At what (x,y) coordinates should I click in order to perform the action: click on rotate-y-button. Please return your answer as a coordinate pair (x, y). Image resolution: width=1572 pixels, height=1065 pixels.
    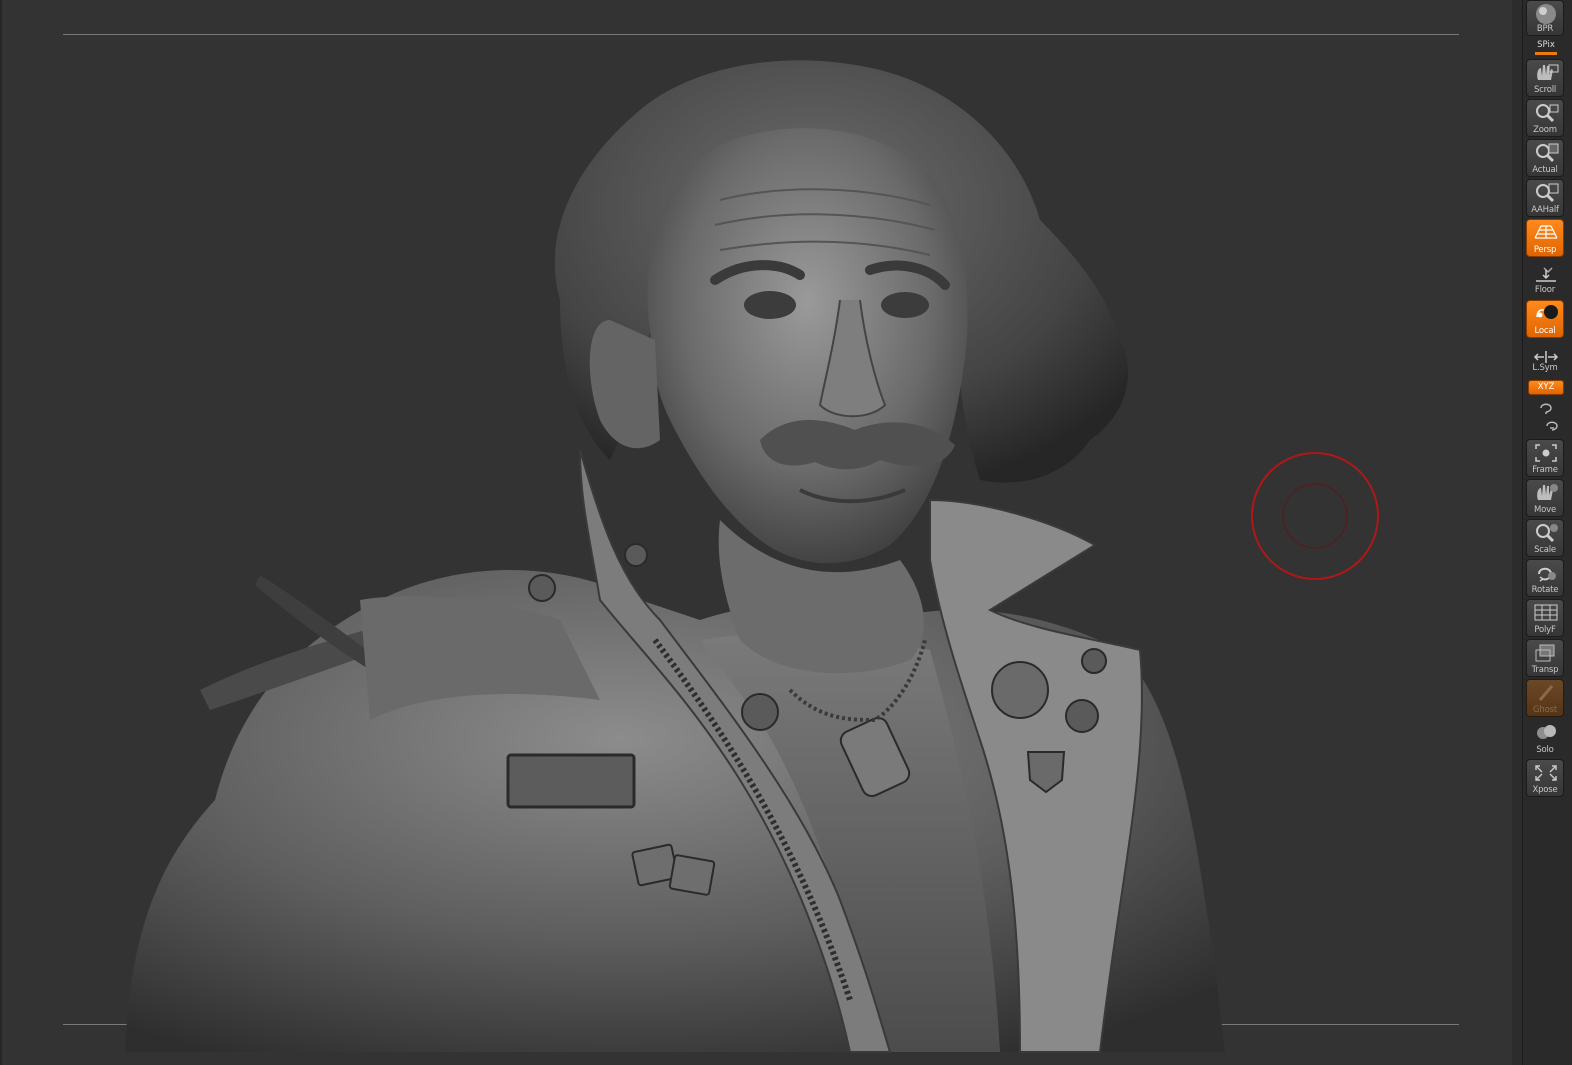
    Looking at the image, I should click on (1546, 407).